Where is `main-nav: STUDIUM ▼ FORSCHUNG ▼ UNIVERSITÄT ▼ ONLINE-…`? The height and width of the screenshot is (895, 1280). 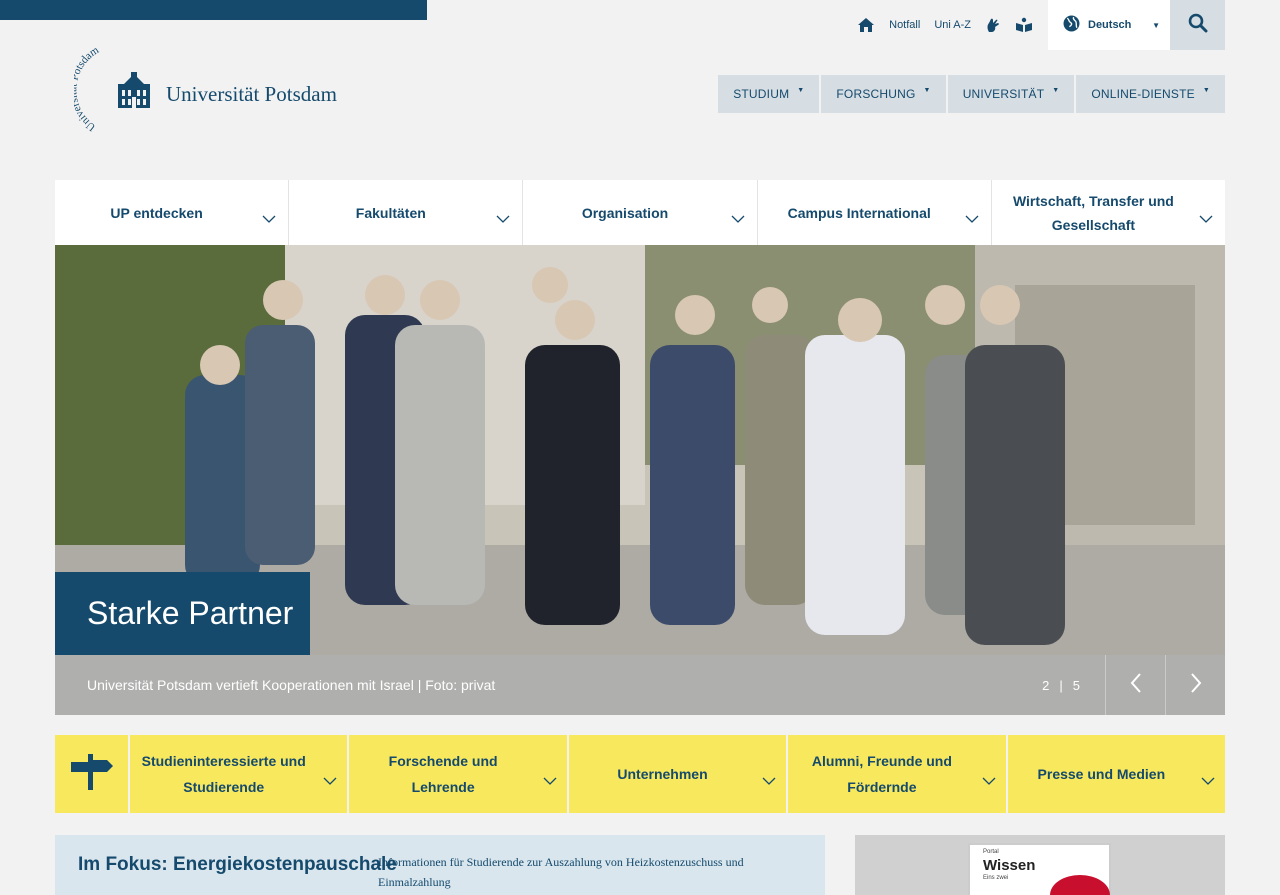
main-nav: STUDIUM ▼ FORSCHUNG ▼ UNIVERSITÄT ▼ ONLINE-… is located at coordinates (971, 94).